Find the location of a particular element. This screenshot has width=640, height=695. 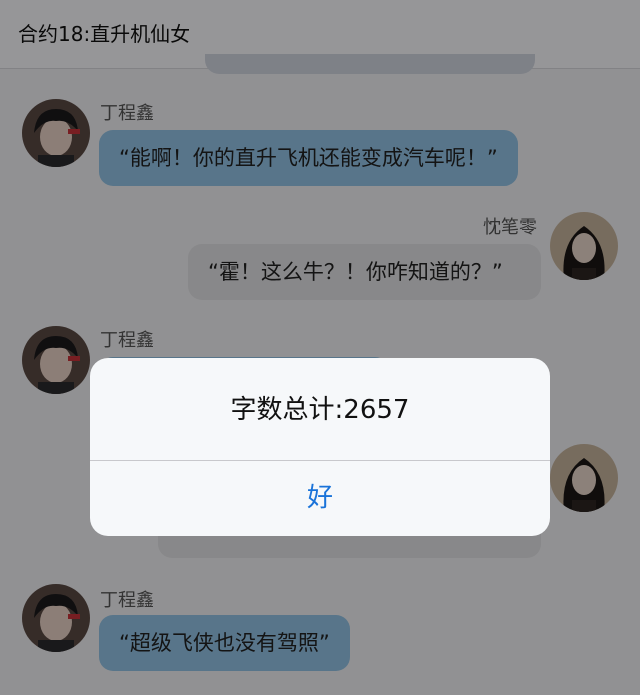

ok-button: 好 is located at coordinates (320, 498).